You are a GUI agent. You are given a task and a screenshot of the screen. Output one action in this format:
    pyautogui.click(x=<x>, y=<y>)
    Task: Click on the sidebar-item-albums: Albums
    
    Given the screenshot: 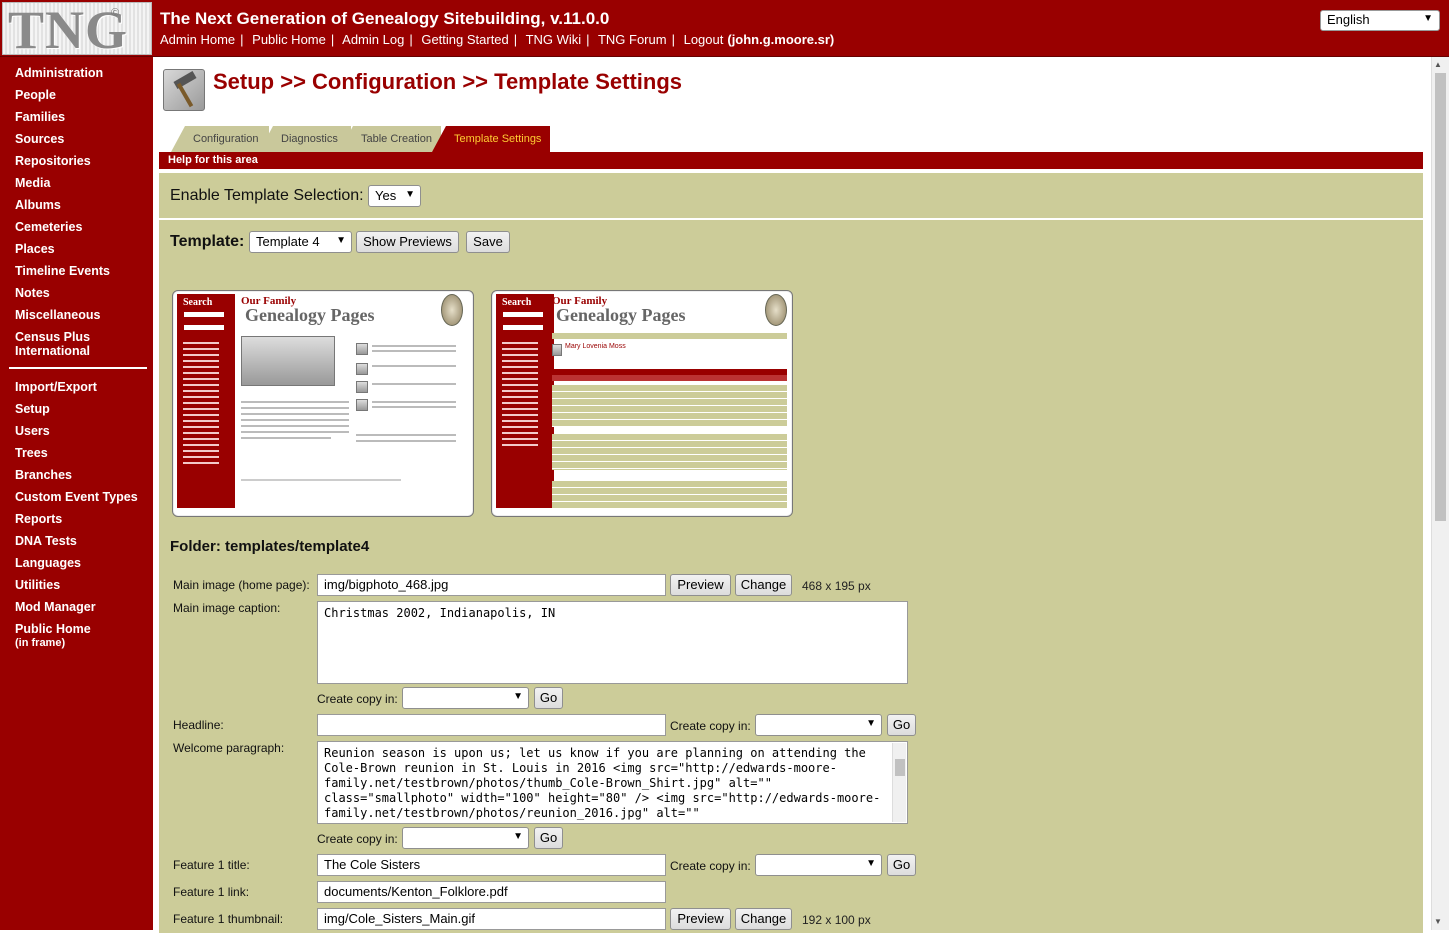 What is the action you would take?
    pyautogui.click(x=38, y=205)
    